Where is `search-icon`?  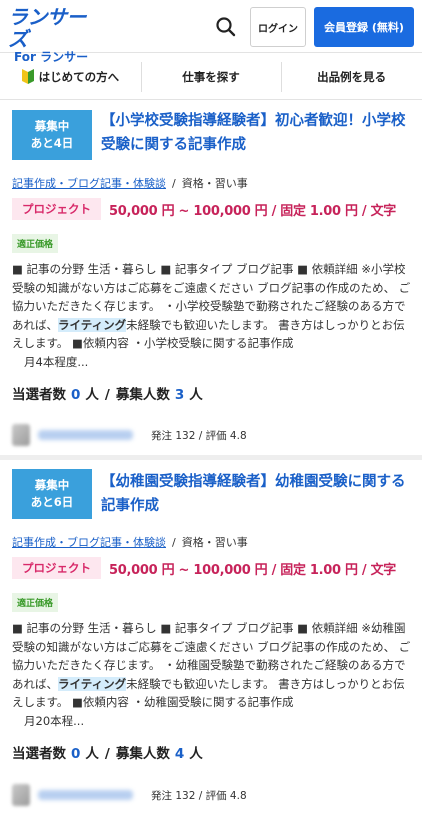
search-icon is located at coordinates (226, 27).